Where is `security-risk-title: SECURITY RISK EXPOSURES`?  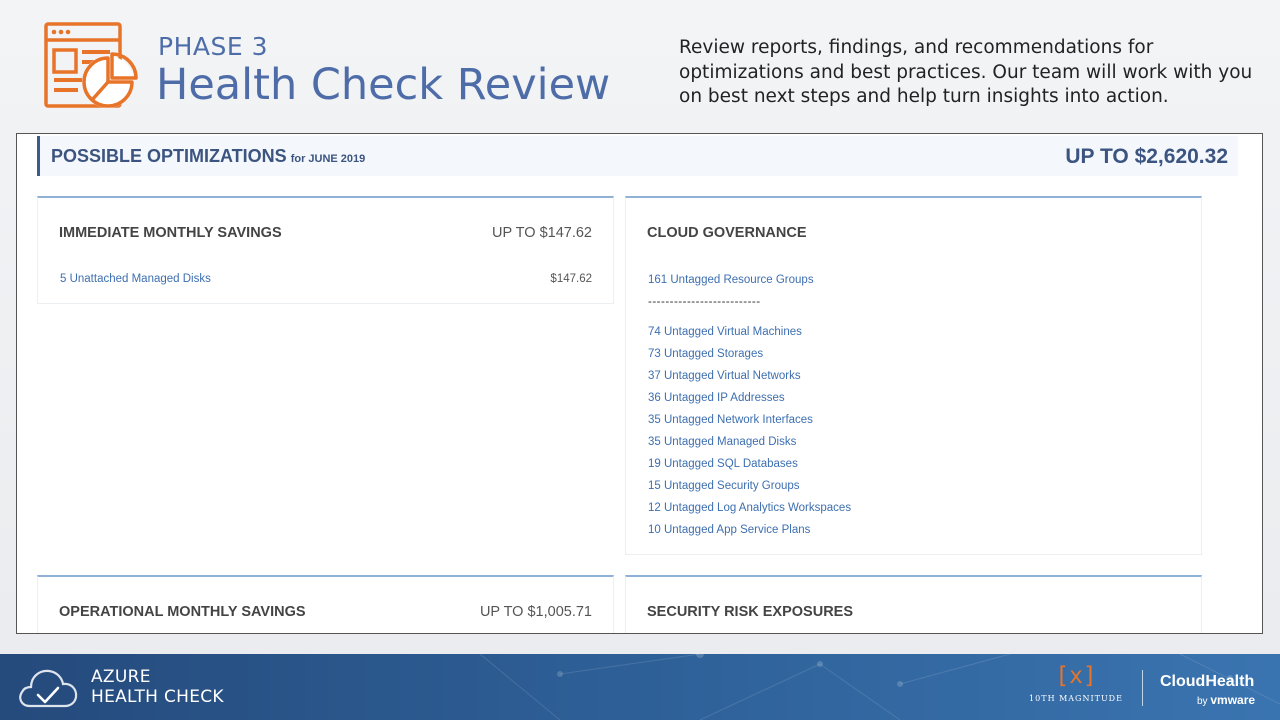
security-risk-title: SECURITY RISK EXPOSURES is located at coordinates (750, 612).